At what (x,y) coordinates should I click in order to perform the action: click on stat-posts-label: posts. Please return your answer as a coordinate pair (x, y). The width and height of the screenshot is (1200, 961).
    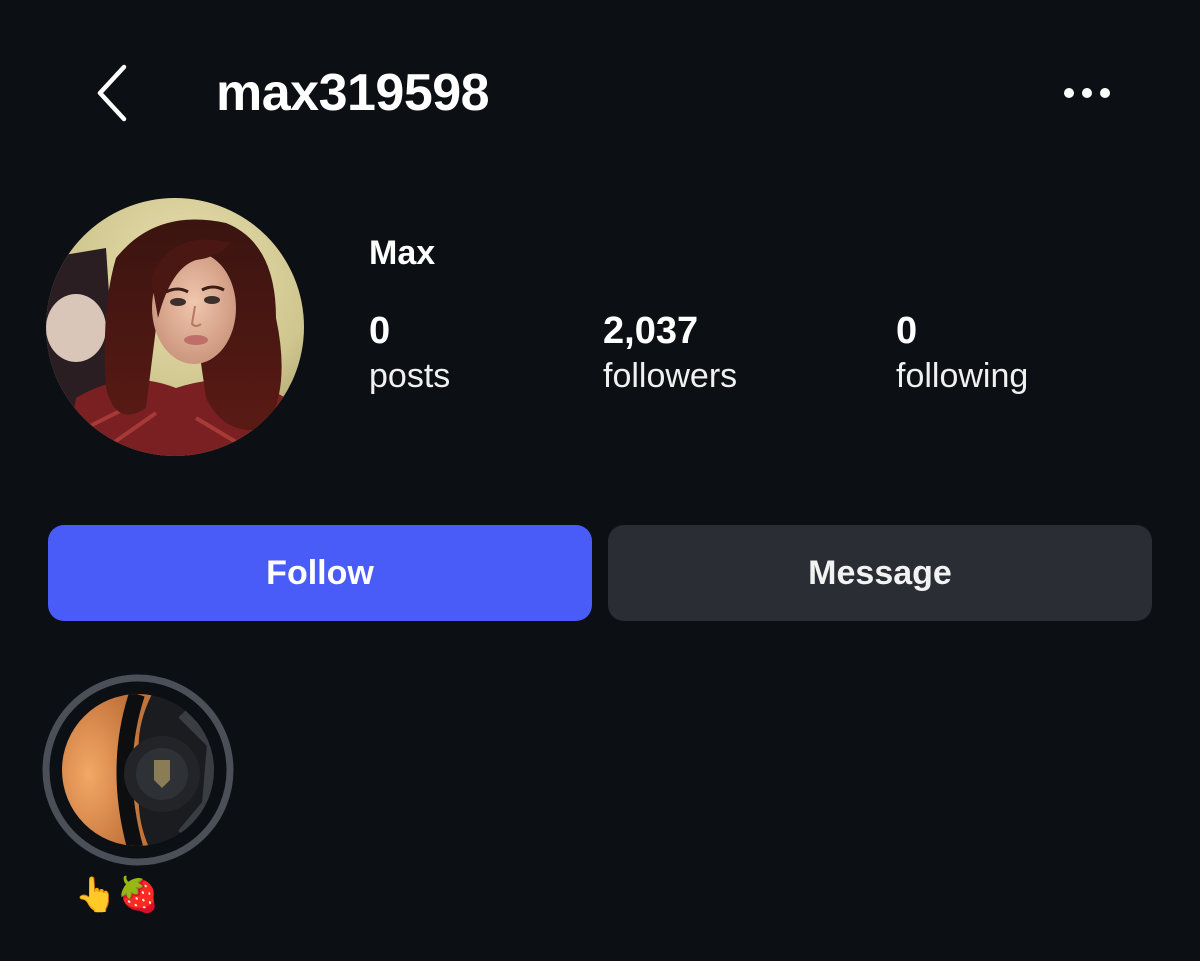
    Looking at the image, I should click on (410, 376).